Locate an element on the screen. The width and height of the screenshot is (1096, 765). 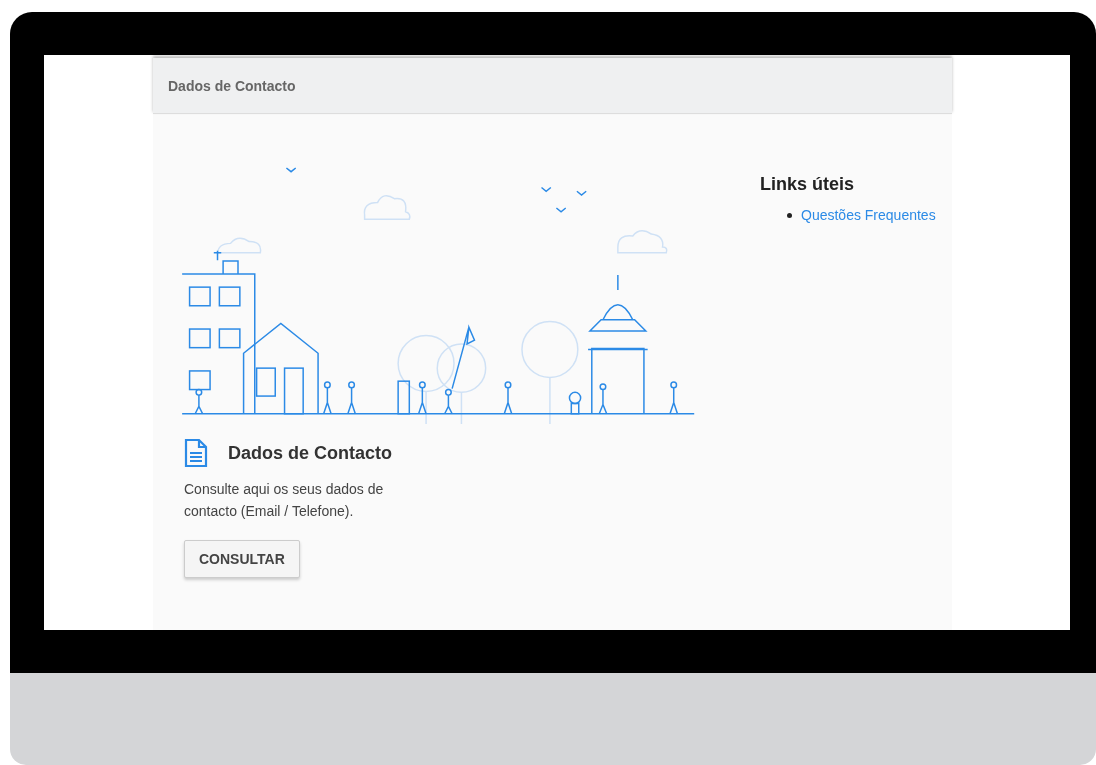
consult-button: CONSULTAR is located at coordinates (242, 559).